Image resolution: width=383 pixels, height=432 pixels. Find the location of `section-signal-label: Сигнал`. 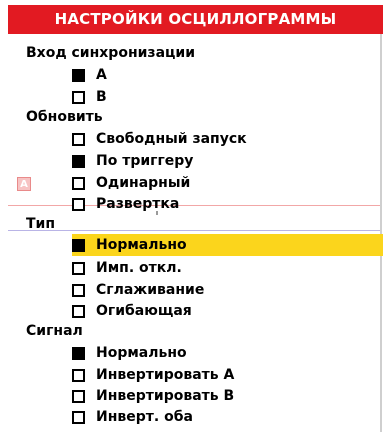

section-signal-label: Сигнал is located at coordinates (54, 331).